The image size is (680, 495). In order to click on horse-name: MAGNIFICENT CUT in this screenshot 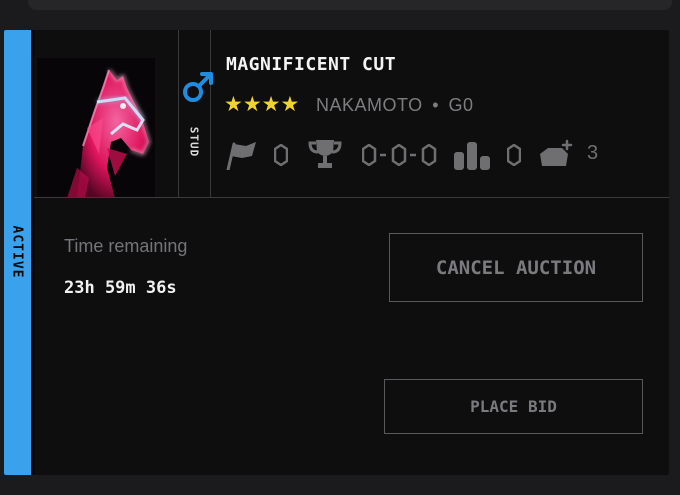, I will do `click(311, 64)`.